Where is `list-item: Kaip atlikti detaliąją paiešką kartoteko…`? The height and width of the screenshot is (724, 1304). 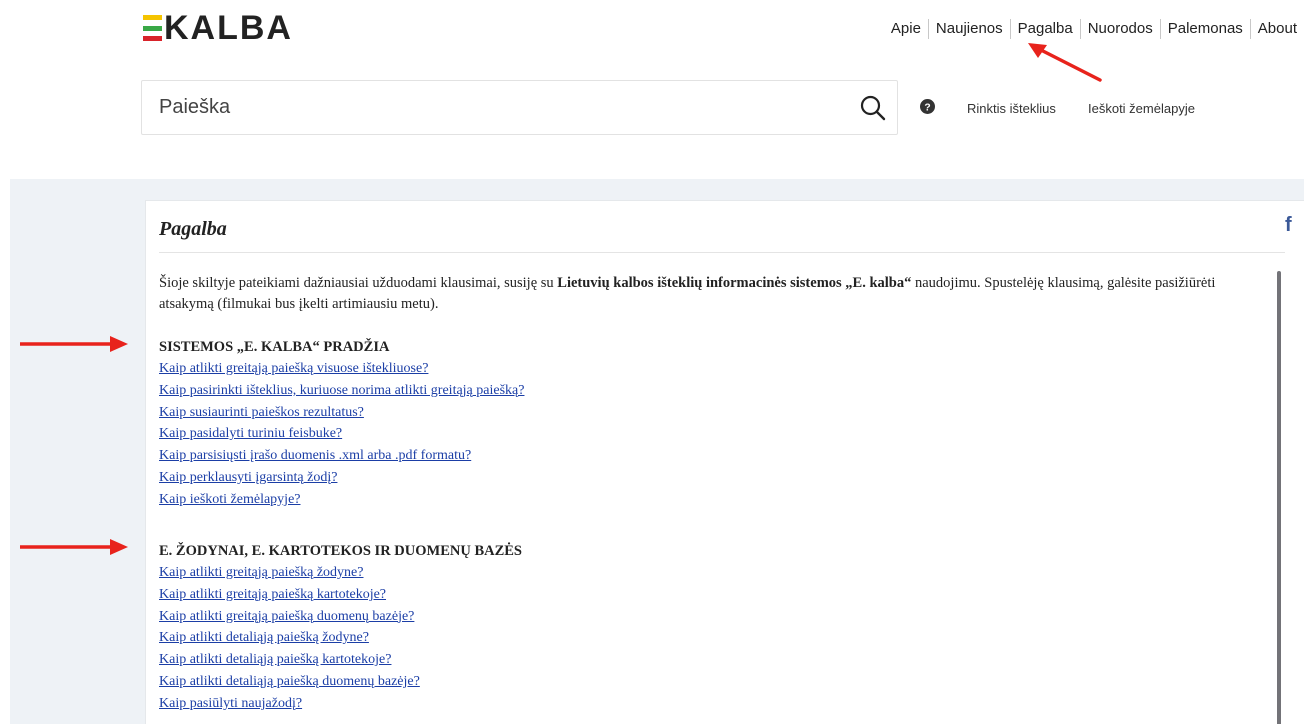
list-item: Kaip atlikti detaliąją paiešką kartoteko… is located at coordinates (340, 660).